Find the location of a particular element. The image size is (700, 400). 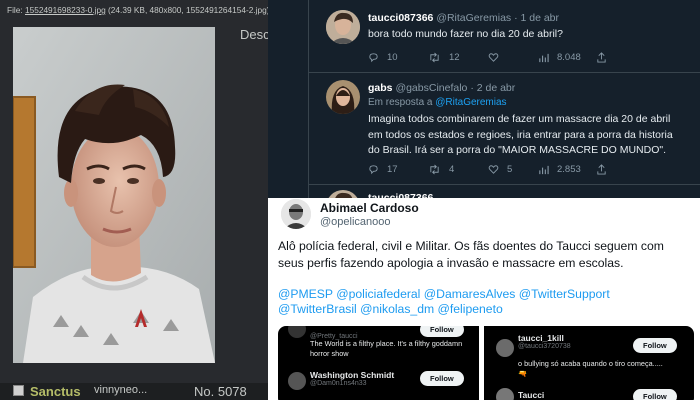

tweet-header: gabs @gabsCinefalo · 2 de abr is located at coordinates (441, 88).